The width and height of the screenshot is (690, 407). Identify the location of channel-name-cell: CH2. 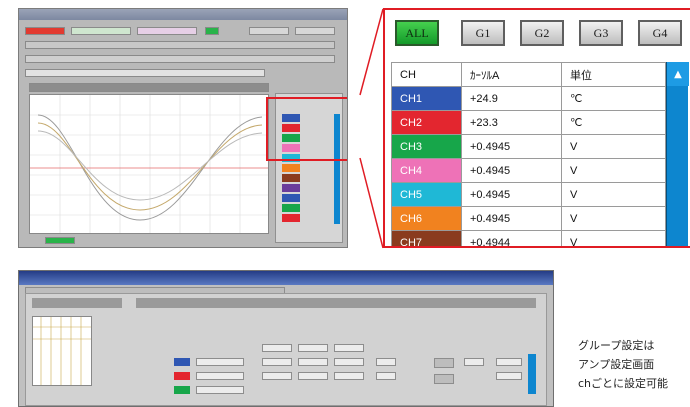
(426, 122).